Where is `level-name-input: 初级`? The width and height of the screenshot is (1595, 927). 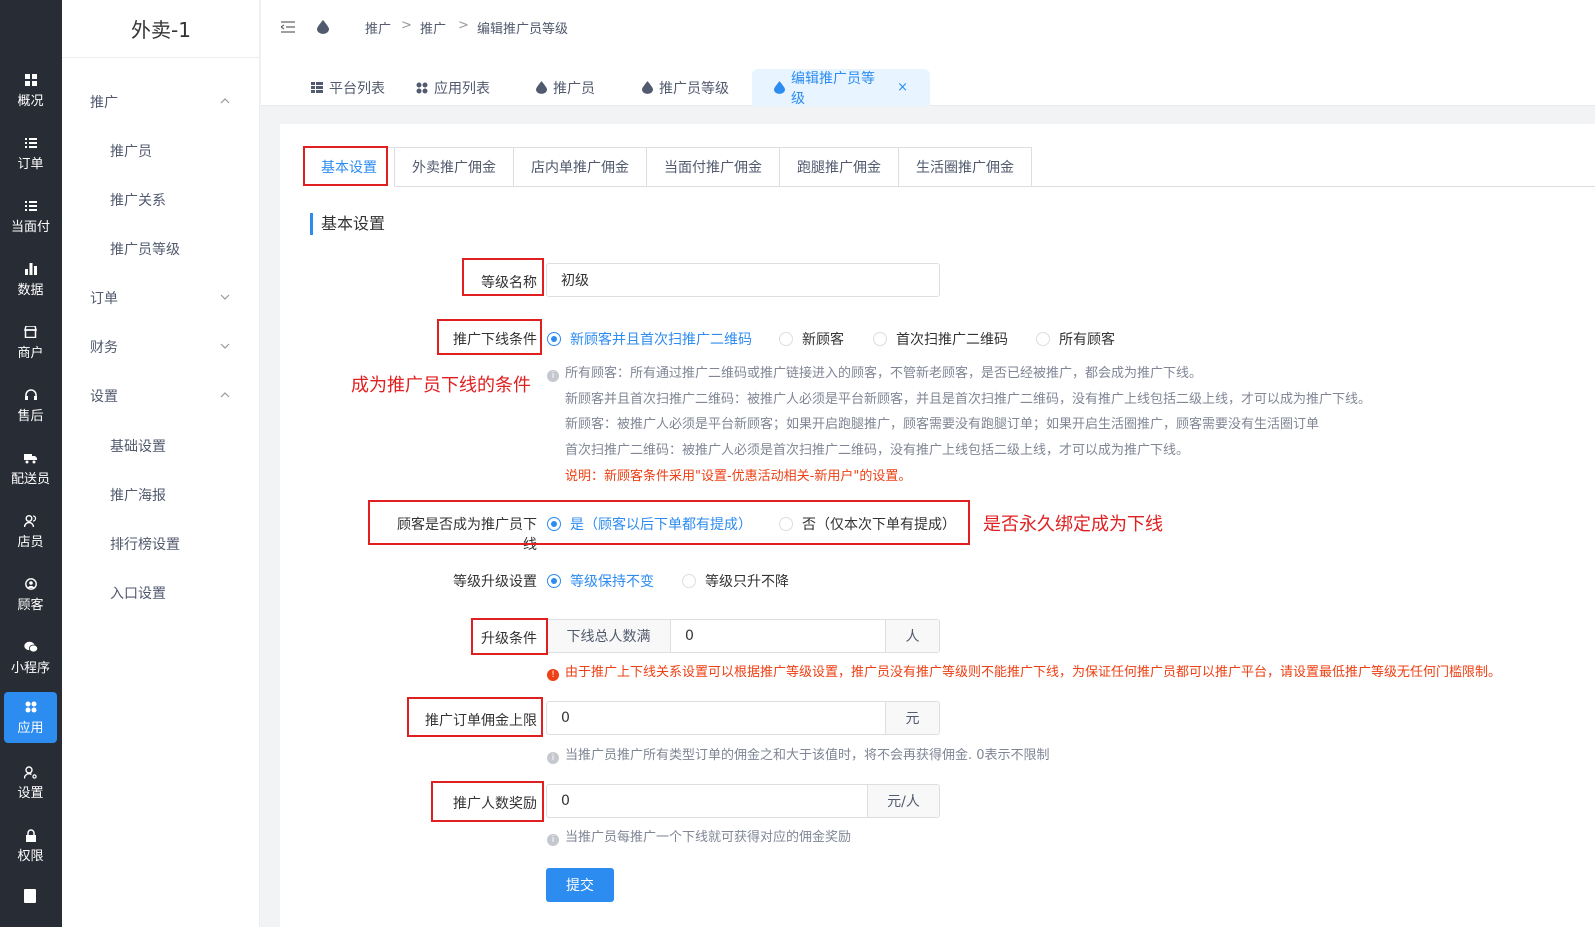
level-name-input: 初级 is located at coordinates (743, 280).